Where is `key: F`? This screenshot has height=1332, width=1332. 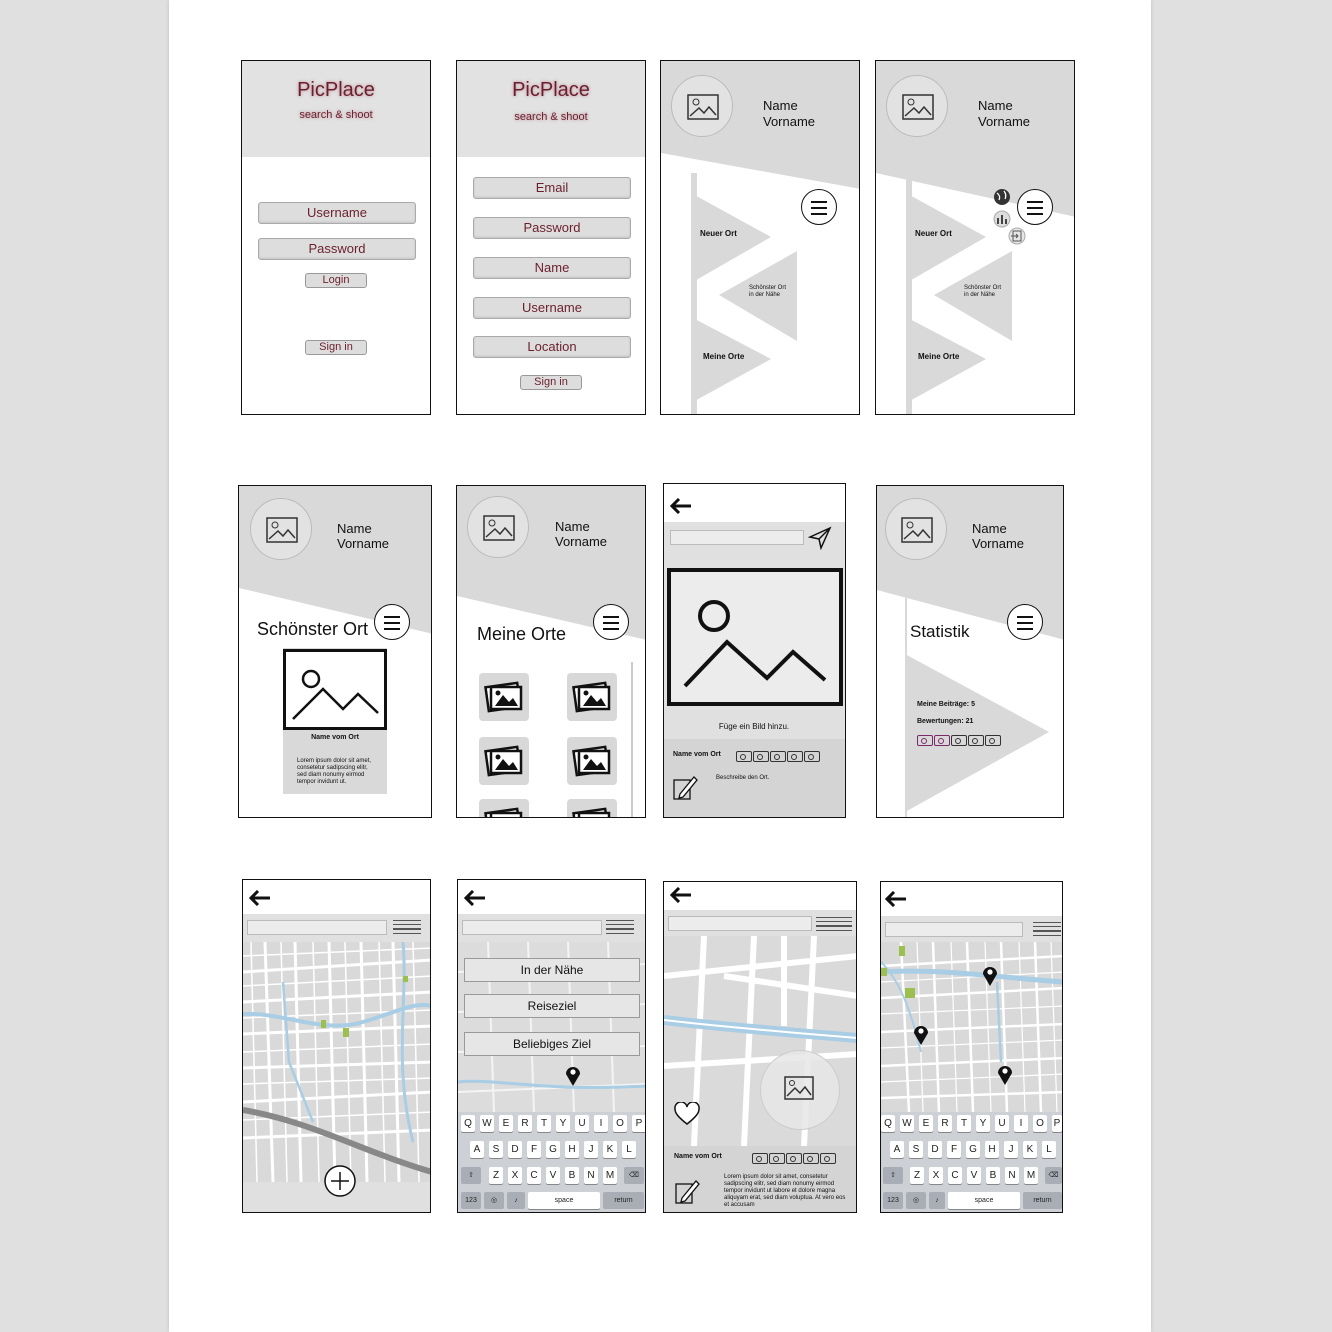
key: F is located at coordinates (534, 1149).